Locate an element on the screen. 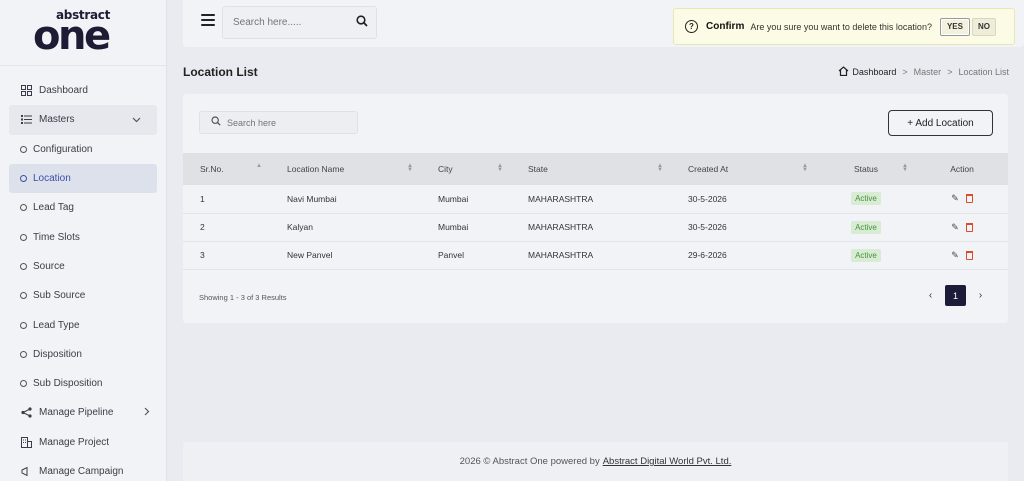 Image resolution: width=1024 pixels, height=481 pixels. sidebar-item-dashboard: Dashboard is located at coordinates (83, 90).